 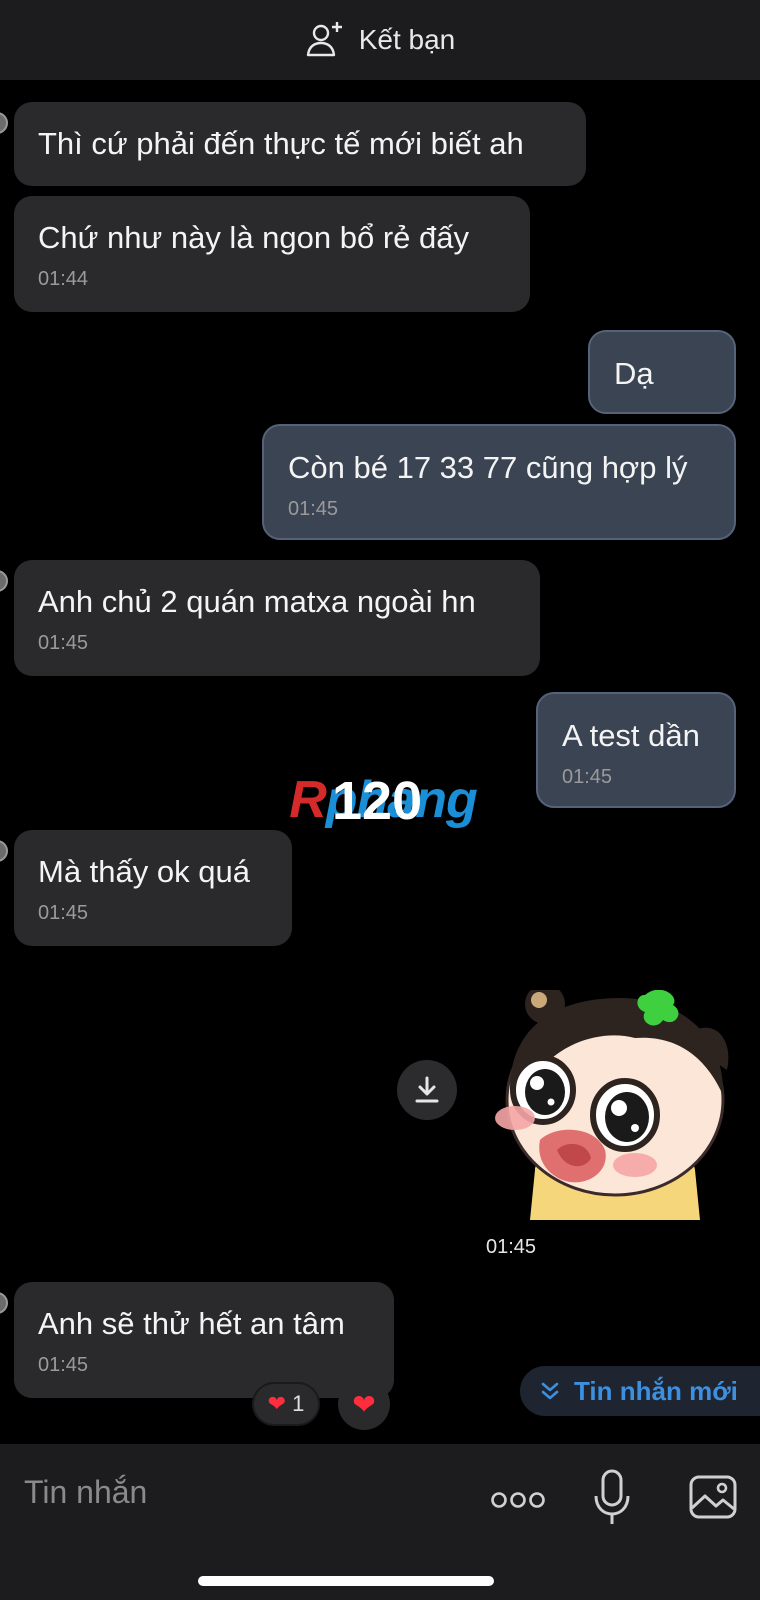 What do you see at coordinates (518, 1500) in the screenshot?
I see `more-options-icon` at bounding box center [518, 1500].